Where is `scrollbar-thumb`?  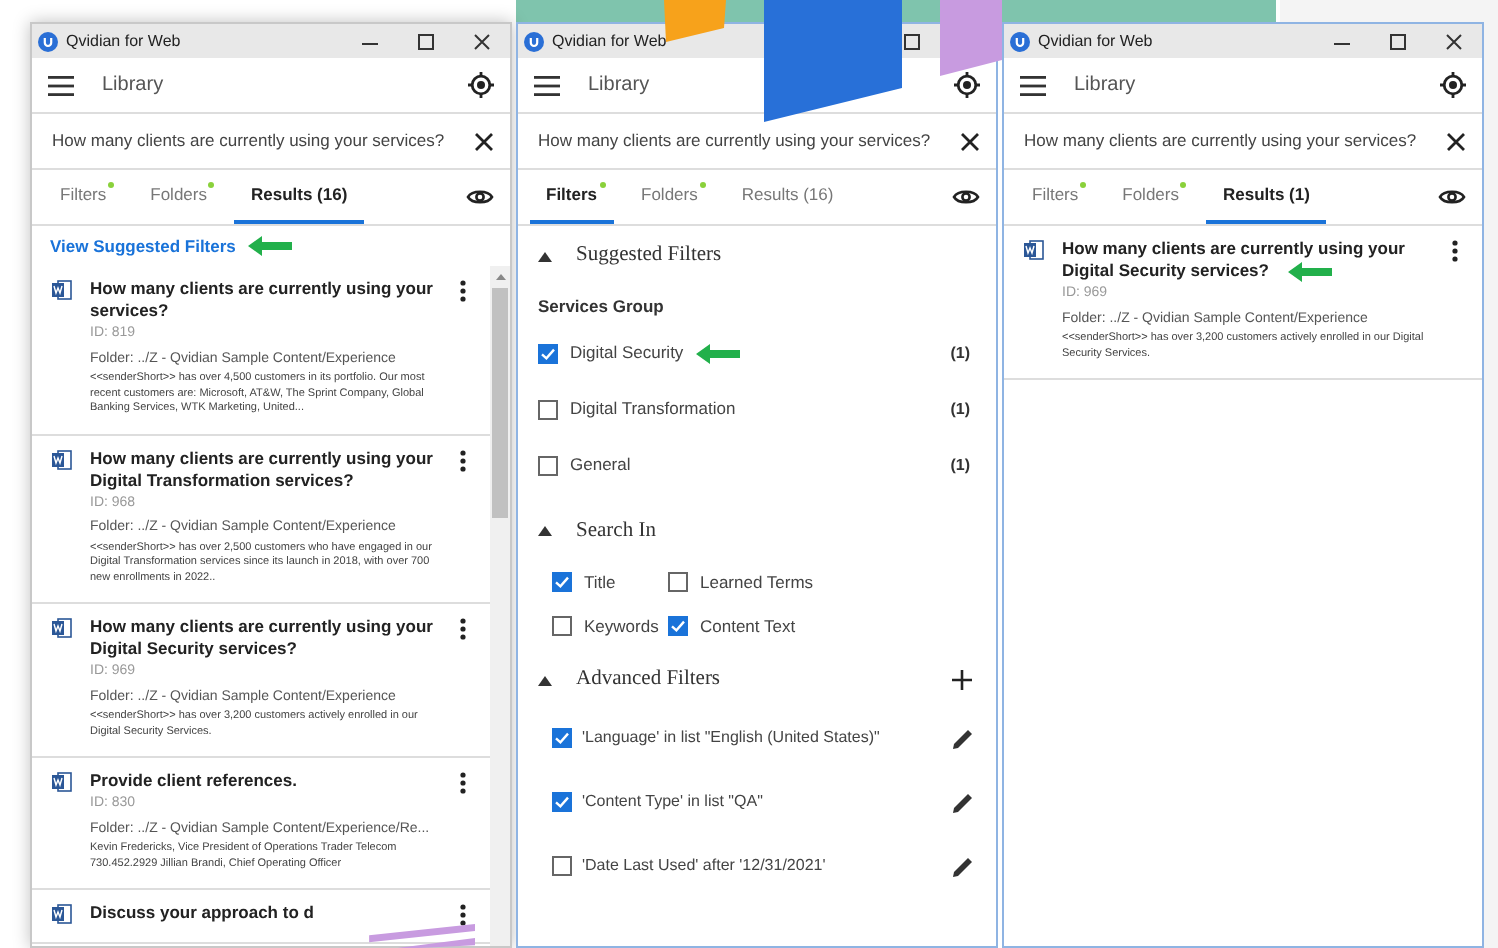 scrollbar-thumb is located at coordinates (500, 403).